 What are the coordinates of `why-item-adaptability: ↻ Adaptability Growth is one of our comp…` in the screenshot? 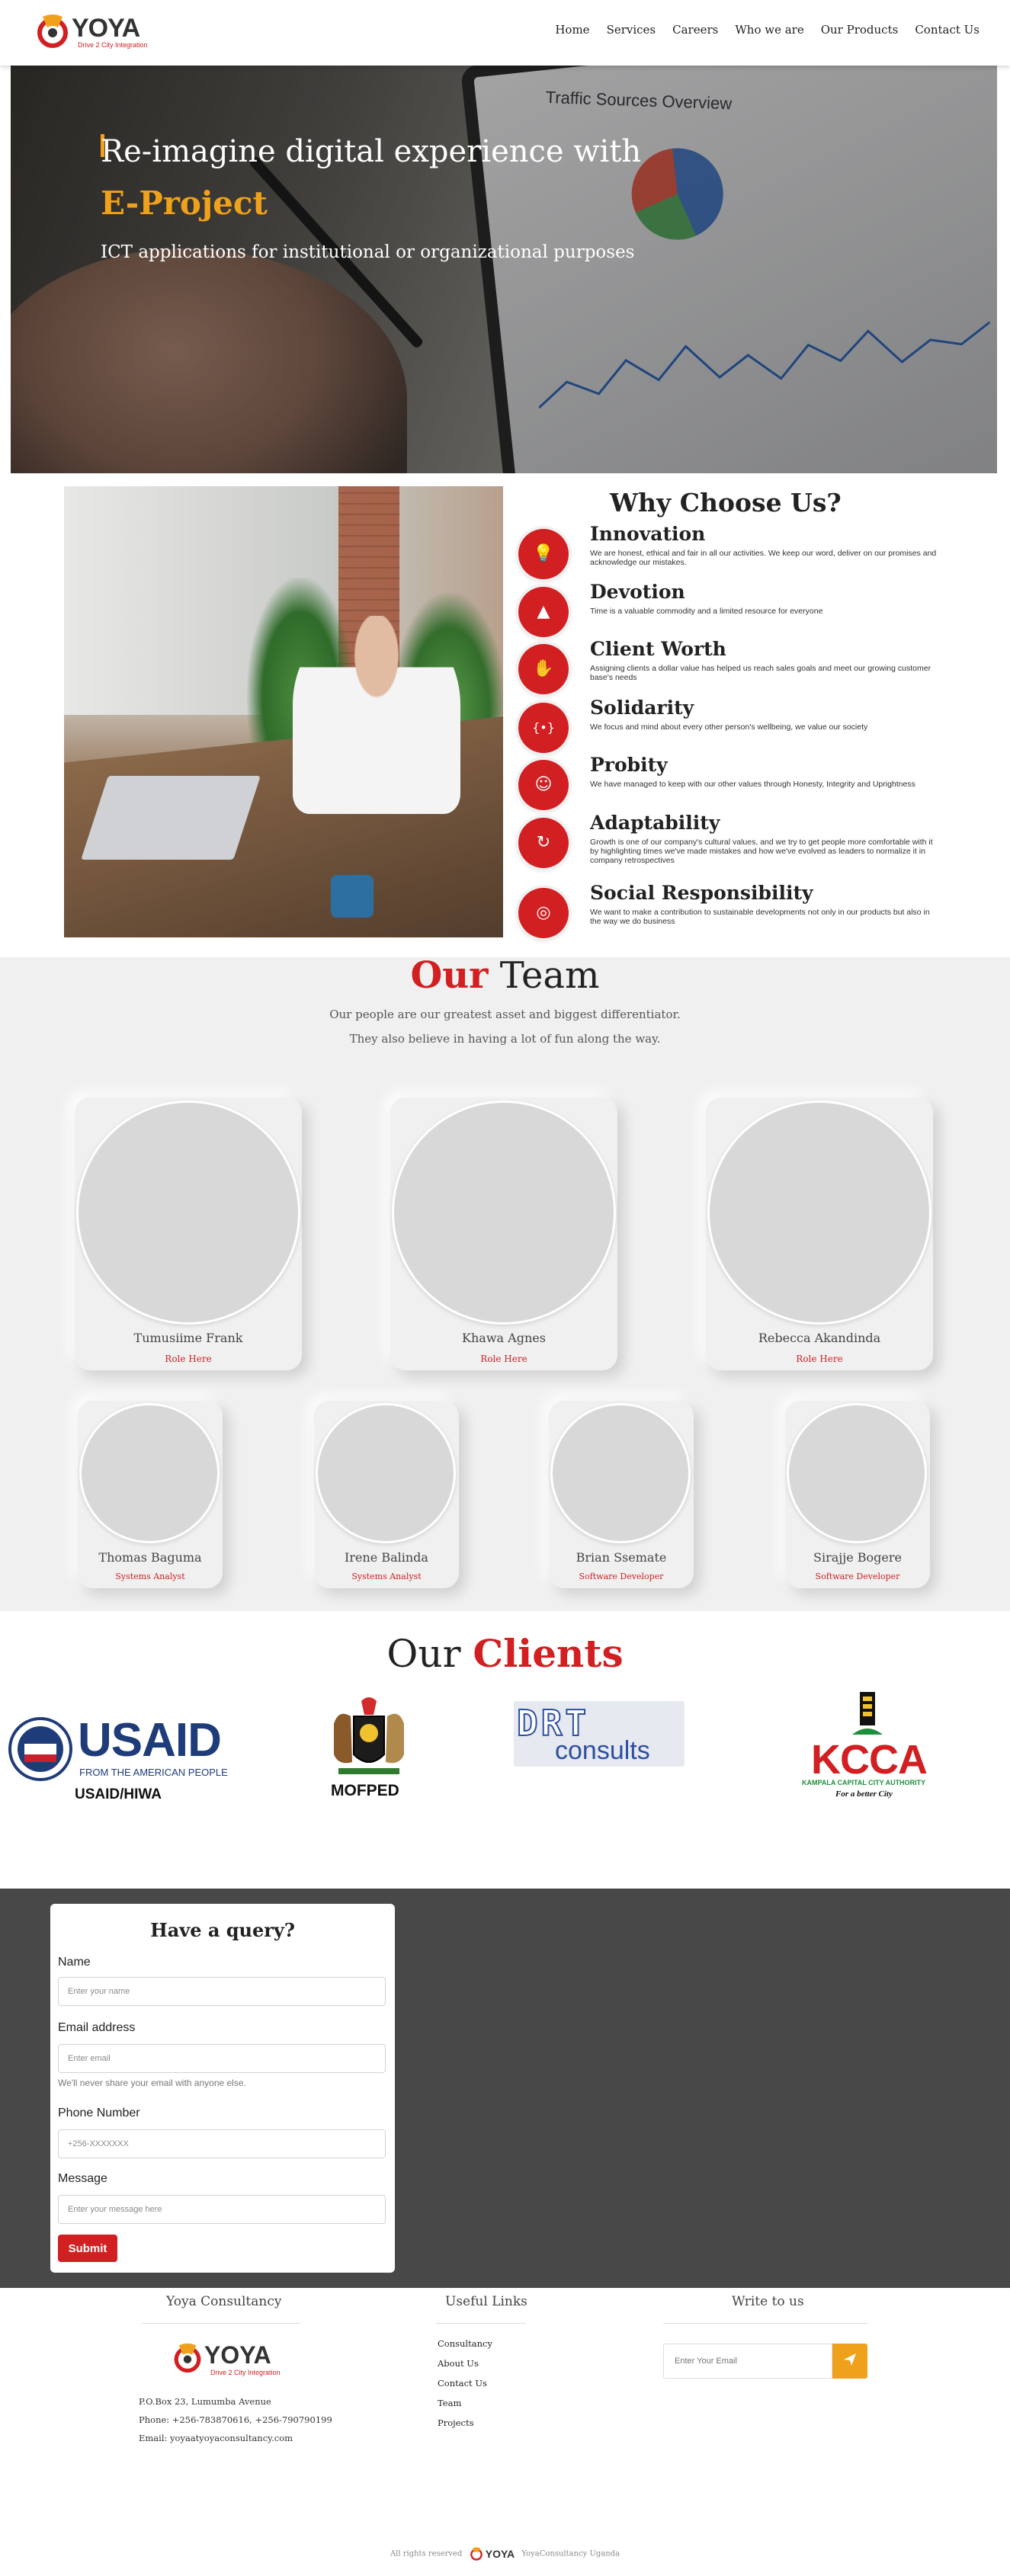 It's located at (732, 841).